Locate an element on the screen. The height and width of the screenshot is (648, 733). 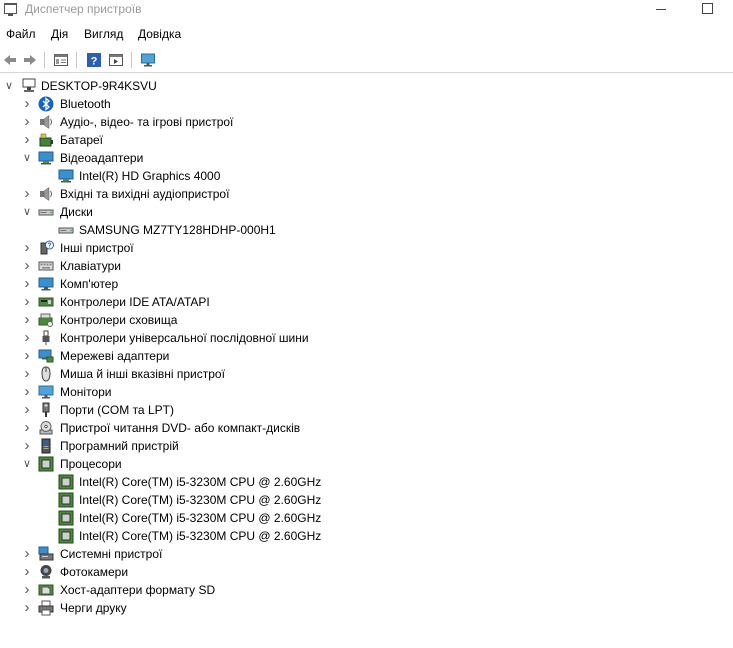
tree-category-item: ∨ Процесори is located at coordinates (366, 464).